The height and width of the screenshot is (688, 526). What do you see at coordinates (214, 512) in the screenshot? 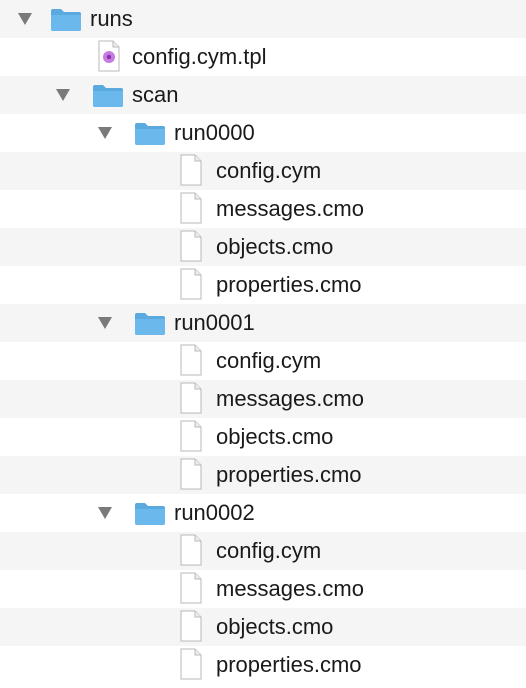
I see `folder-label: run0002` at bounding box center [214, 512].